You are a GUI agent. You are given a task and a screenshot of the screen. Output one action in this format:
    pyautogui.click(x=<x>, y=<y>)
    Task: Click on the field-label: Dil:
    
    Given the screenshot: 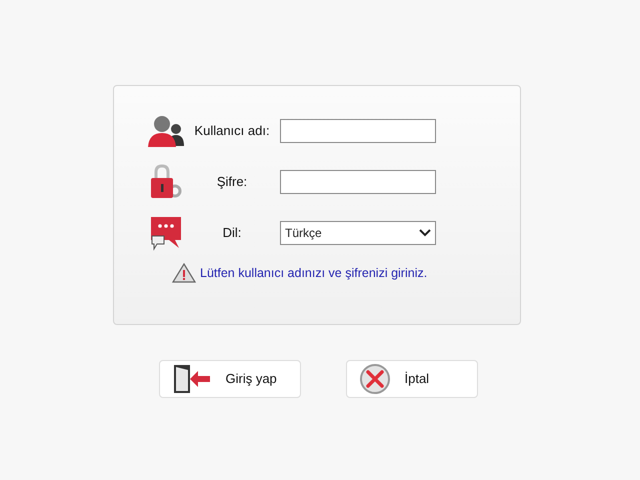 What is the action you would take?
    pyautogui.click(x=232, y=233)
    